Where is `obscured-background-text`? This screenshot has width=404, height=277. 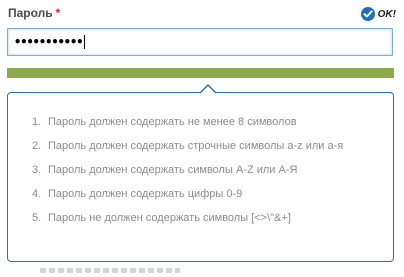
obscured-background-text is located at coordinates (110, 270).